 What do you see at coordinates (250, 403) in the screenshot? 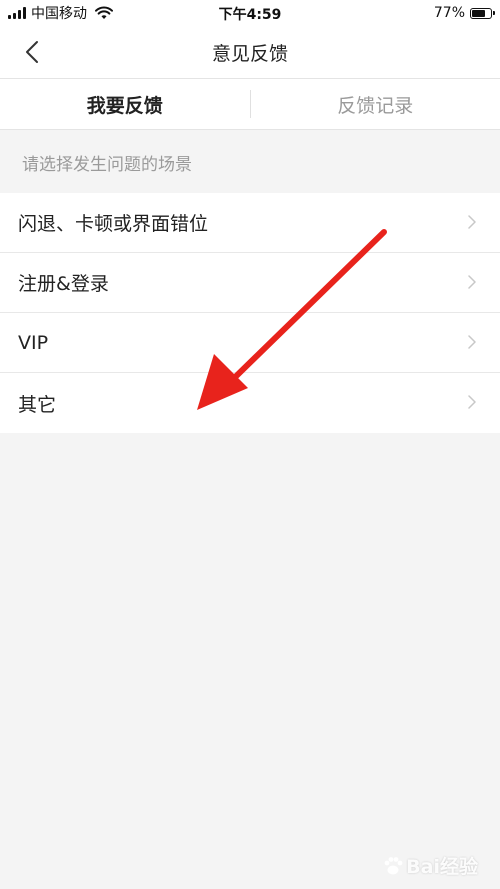
I see `scenario-item-other: 其它` at bounding box center [250, 403].